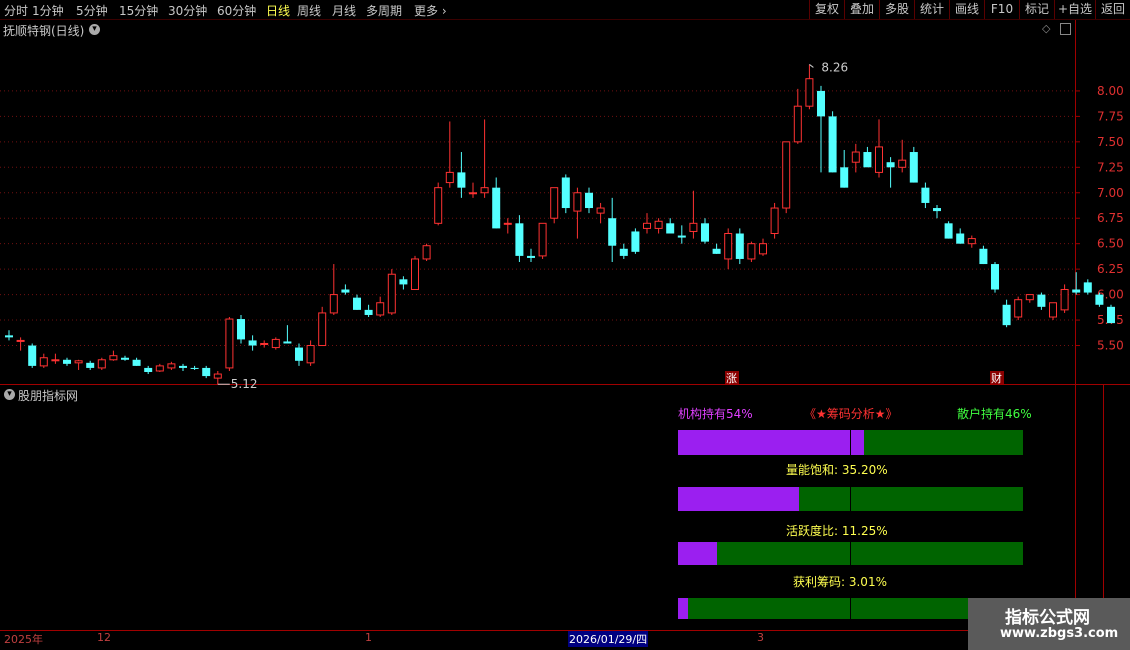  Describe the element at coordinates (1110, 218) in the screenshot. I see `y-tick-label: 6.75` at that location.